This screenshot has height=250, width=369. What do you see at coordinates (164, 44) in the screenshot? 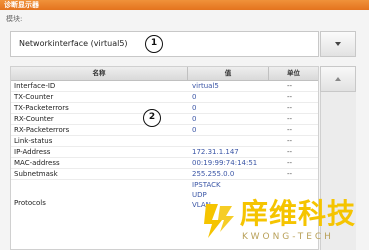
I see `module-select: Networkinterface (virtual5)` at bounding box center [164, 44].